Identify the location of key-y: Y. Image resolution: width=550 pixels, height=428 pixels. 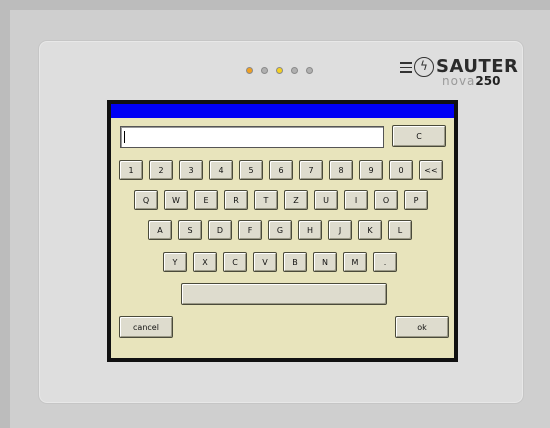
(175, 262).